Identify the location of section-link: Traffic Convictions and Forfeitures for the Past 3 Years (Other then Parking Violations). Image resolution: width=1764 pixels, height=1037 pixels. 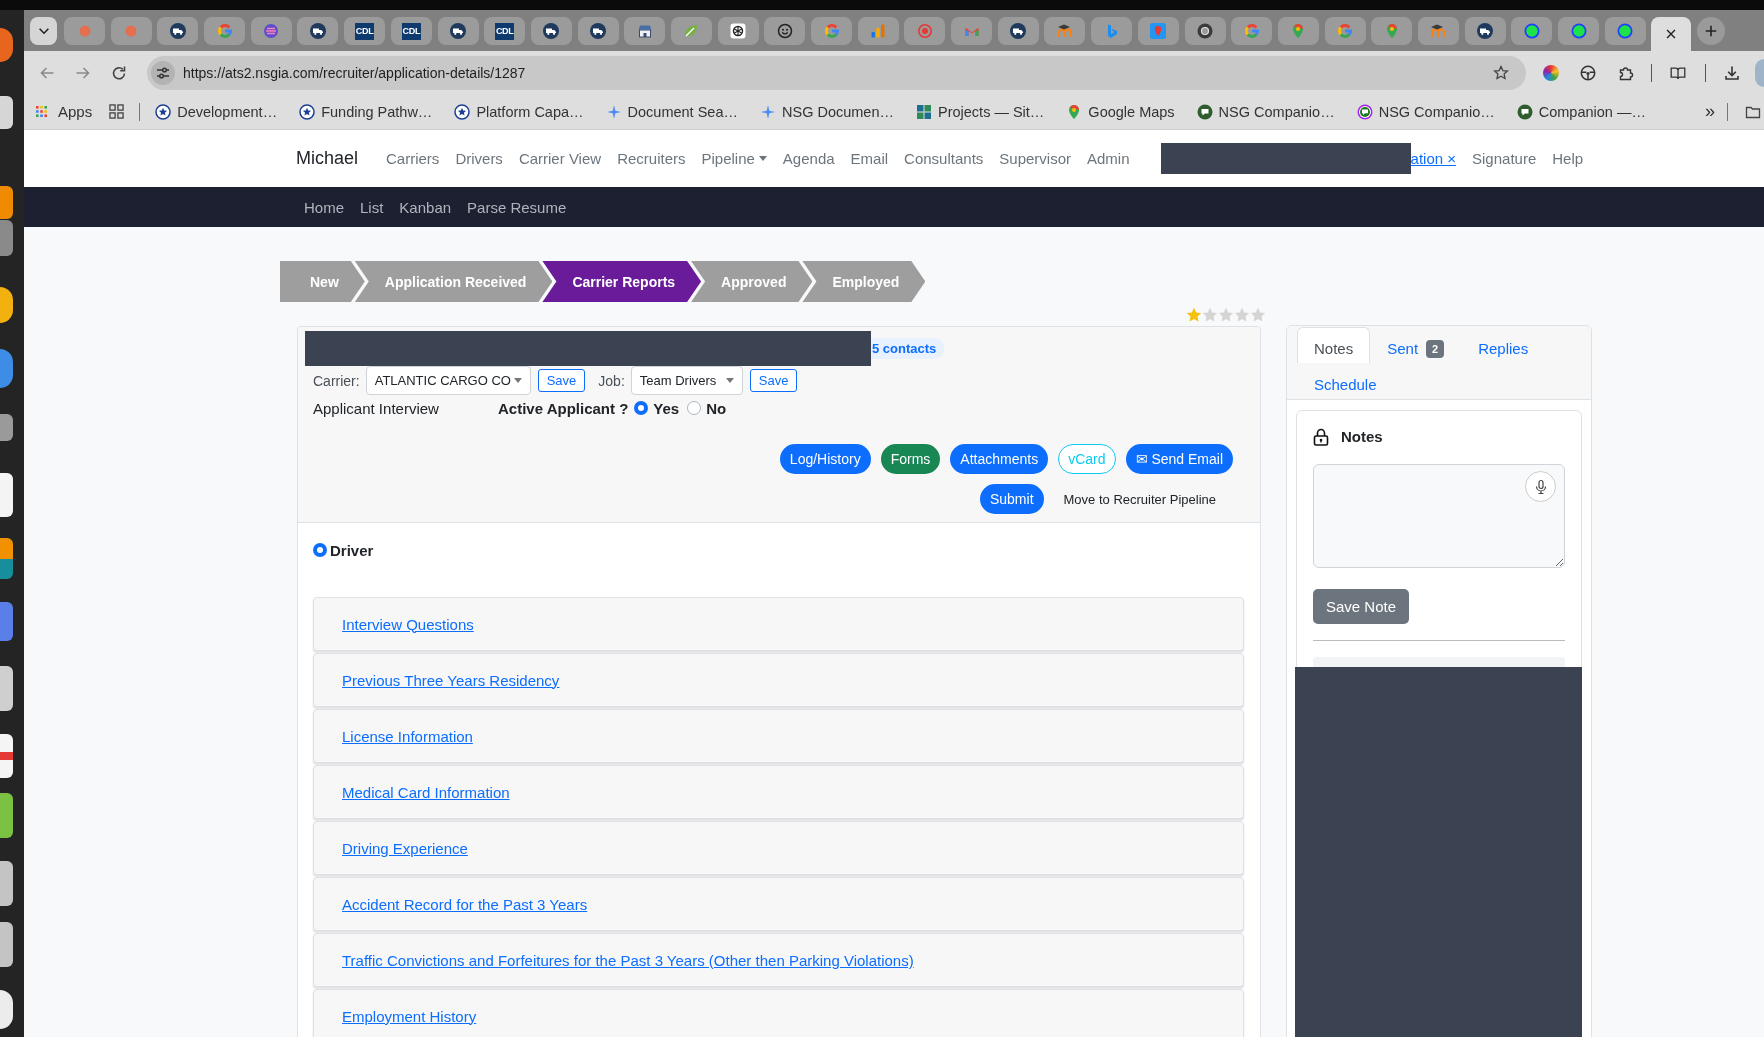
(628, 960).